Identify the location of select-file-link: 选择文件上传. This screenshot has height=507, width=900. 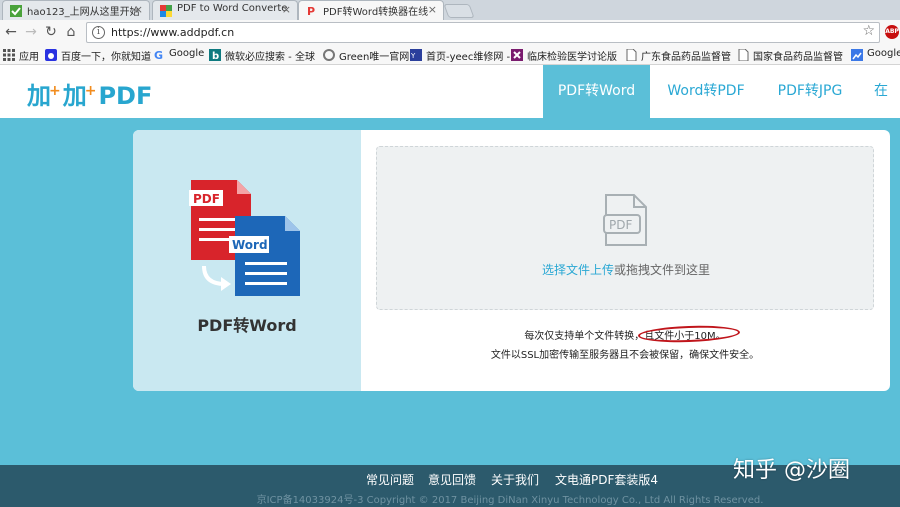
(578, 270).